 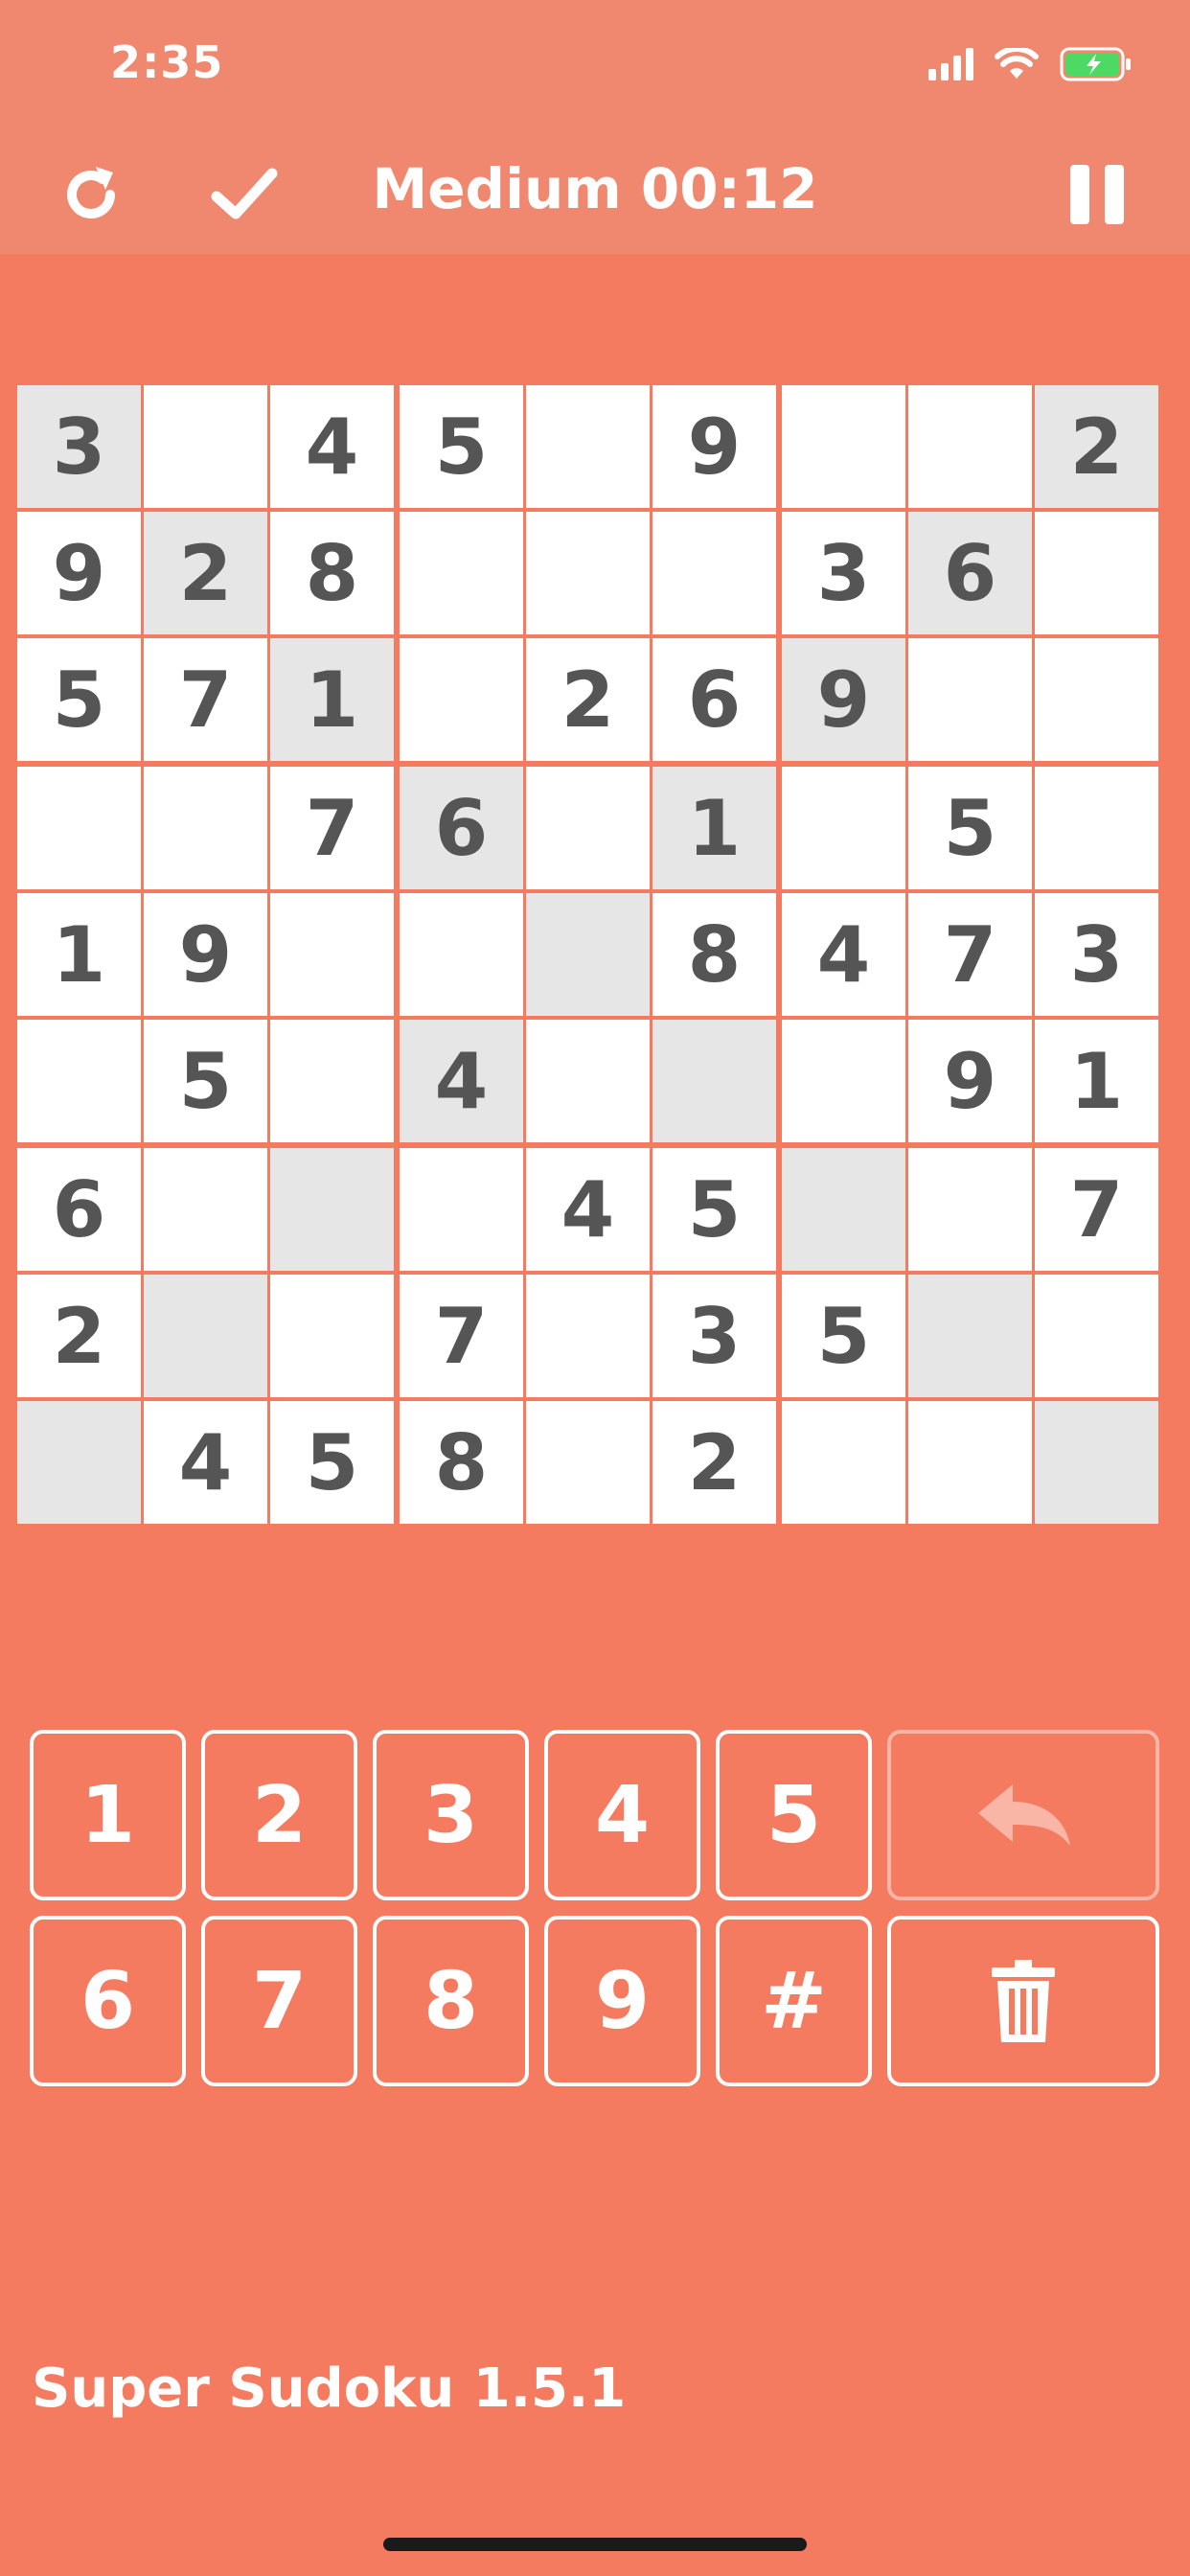 I want to click on status-time: 2:35, so click(x=167, y=62).